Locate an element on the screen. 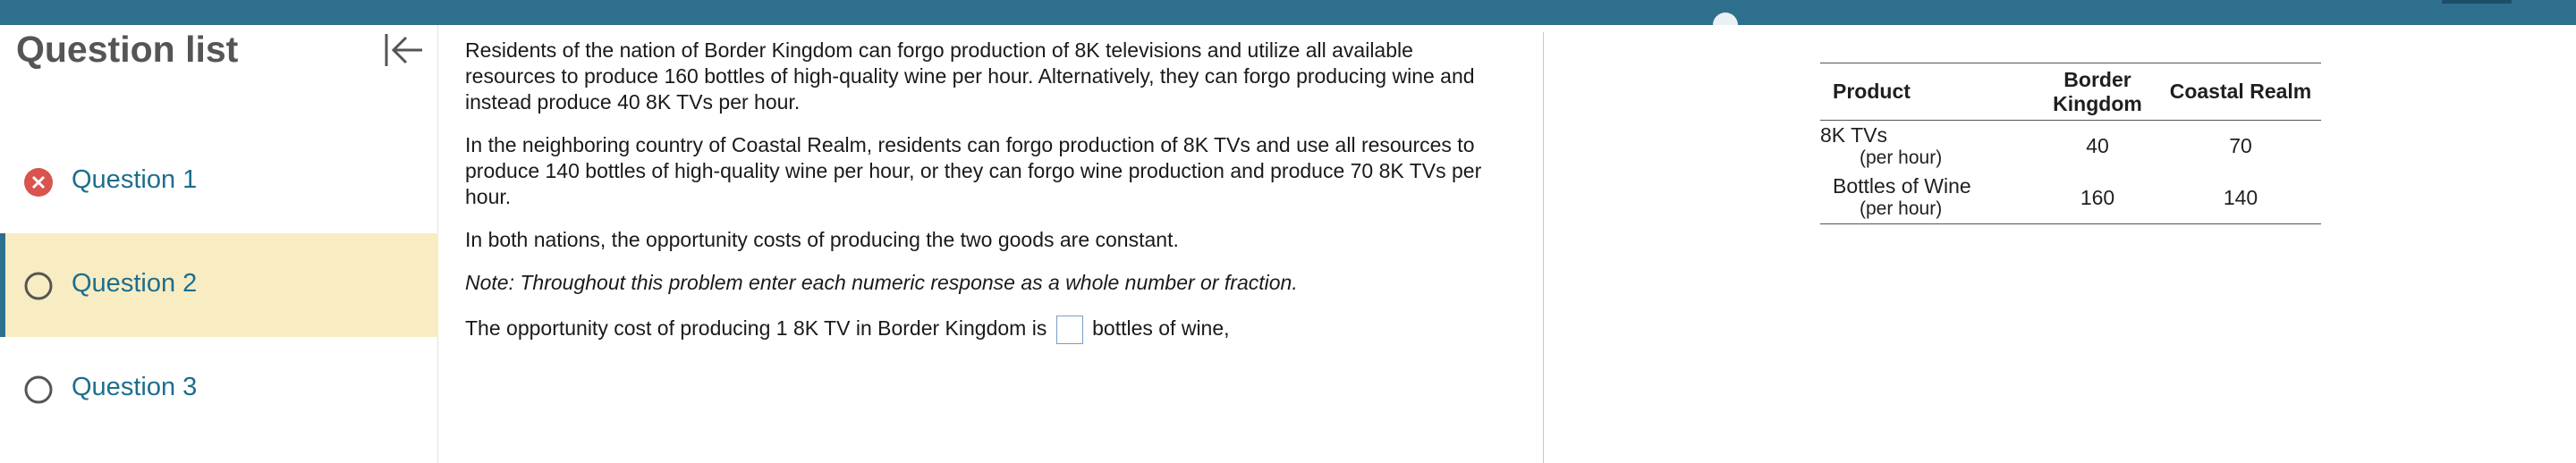  table-row: 8K TVs (per hour) 40 70 is located at coordinates (2070, 147).